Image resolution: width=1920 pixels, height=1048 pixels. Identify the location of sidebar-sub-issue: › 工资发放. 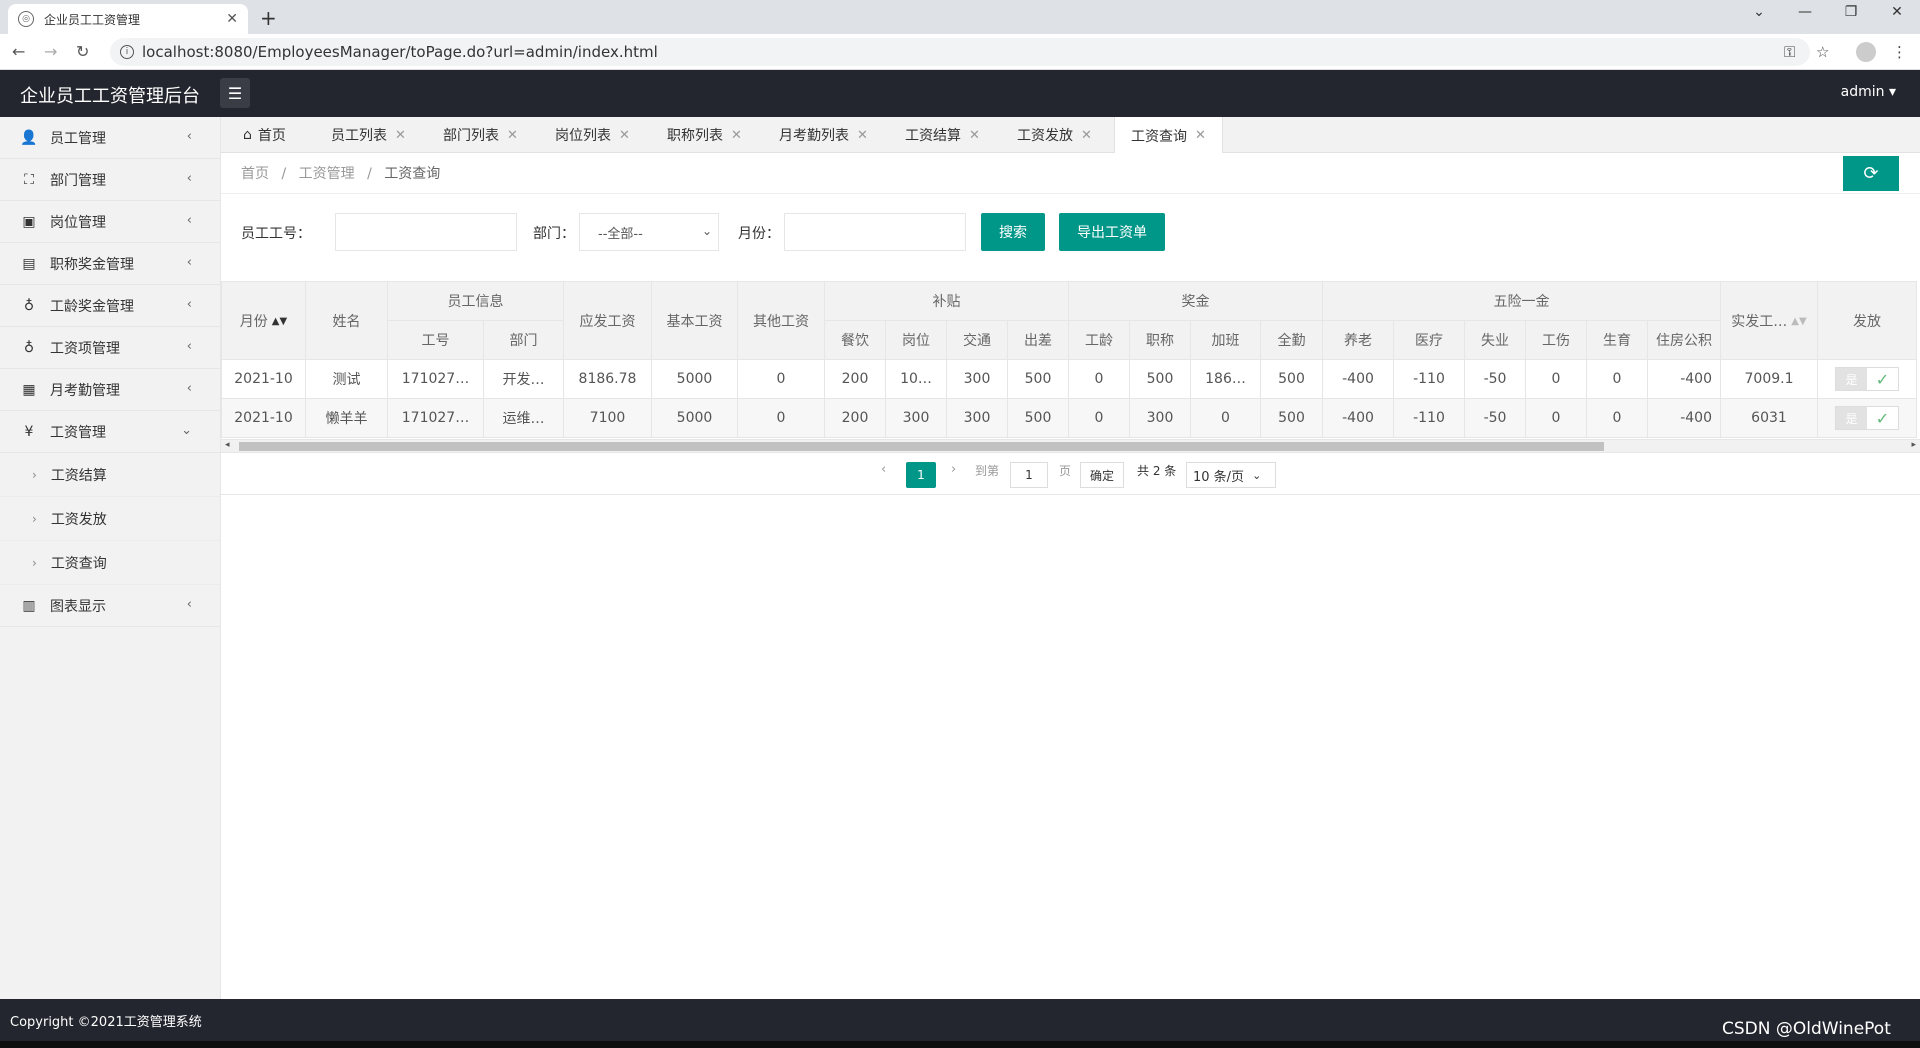
(110, 519).